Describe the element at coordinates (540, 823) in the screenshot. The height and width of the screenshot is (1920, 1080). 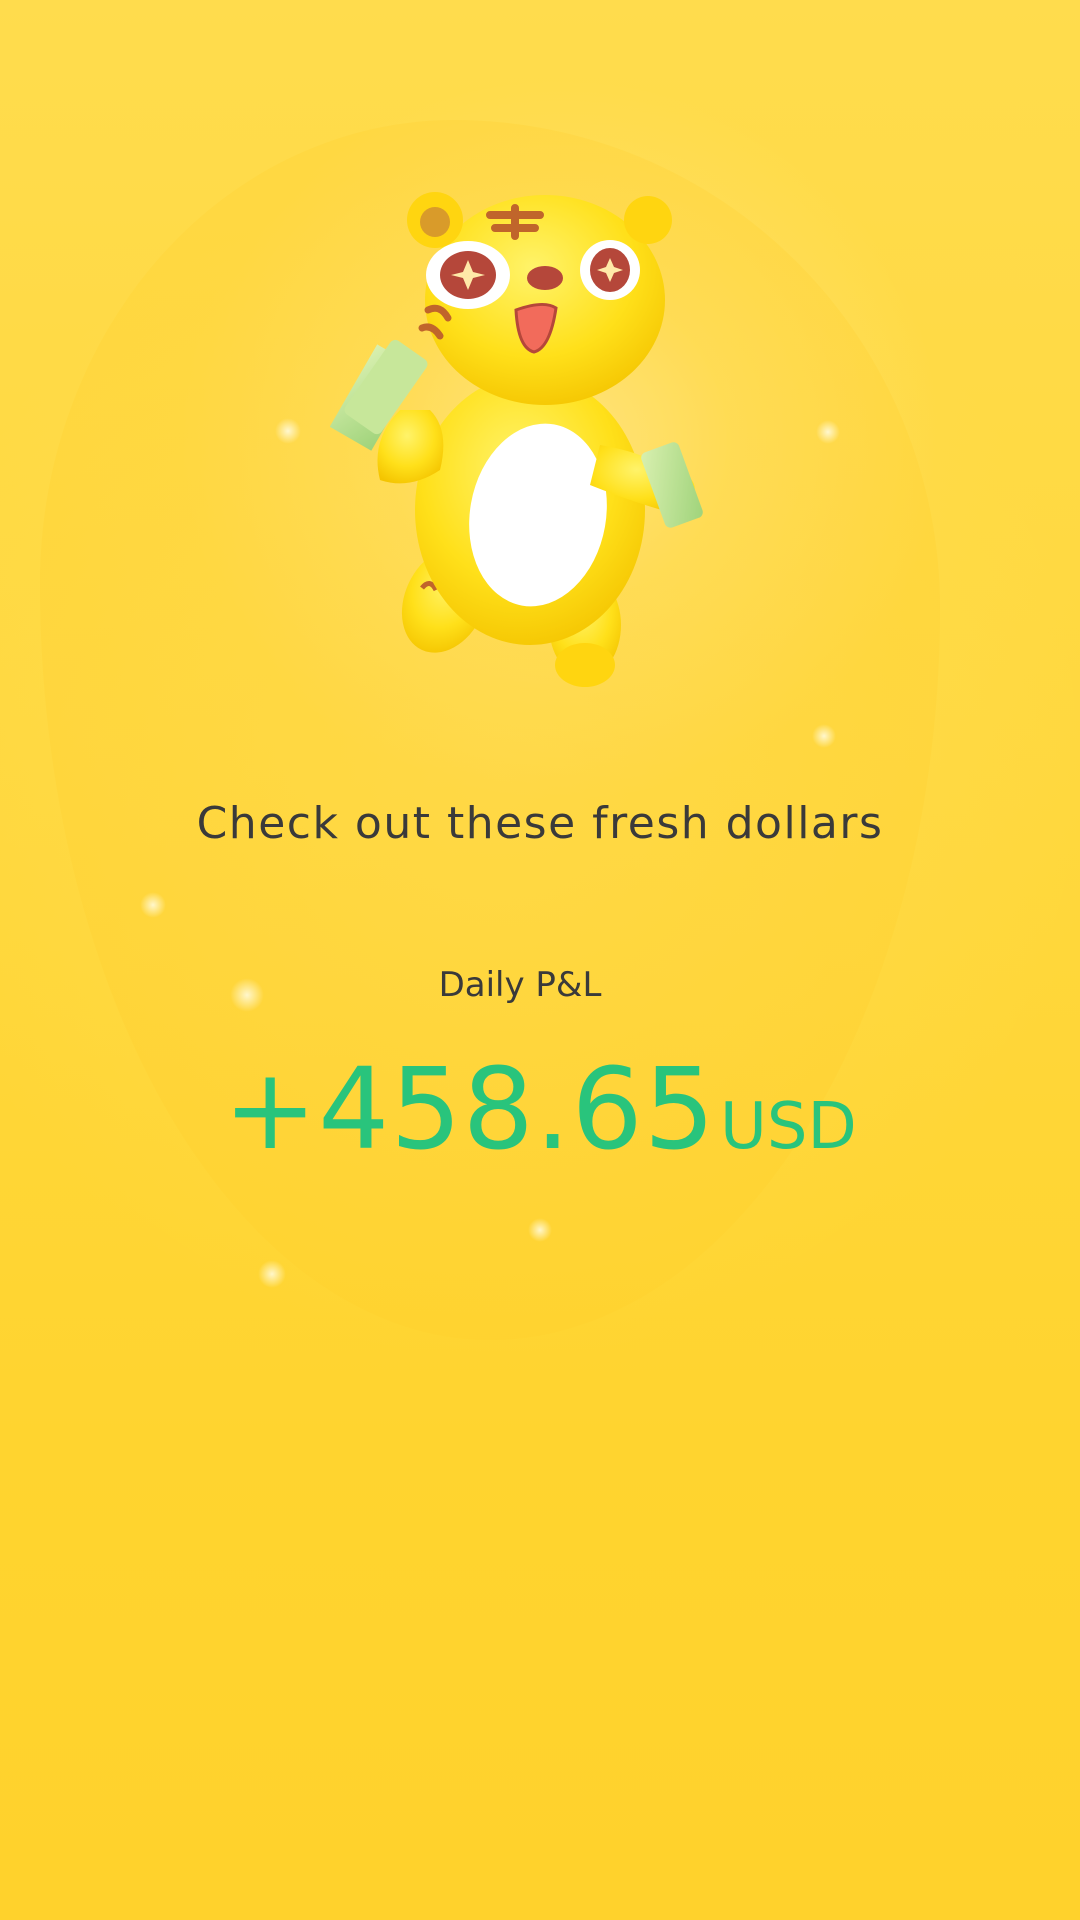
I see `headline: Check out these fresh dollars` at that location.